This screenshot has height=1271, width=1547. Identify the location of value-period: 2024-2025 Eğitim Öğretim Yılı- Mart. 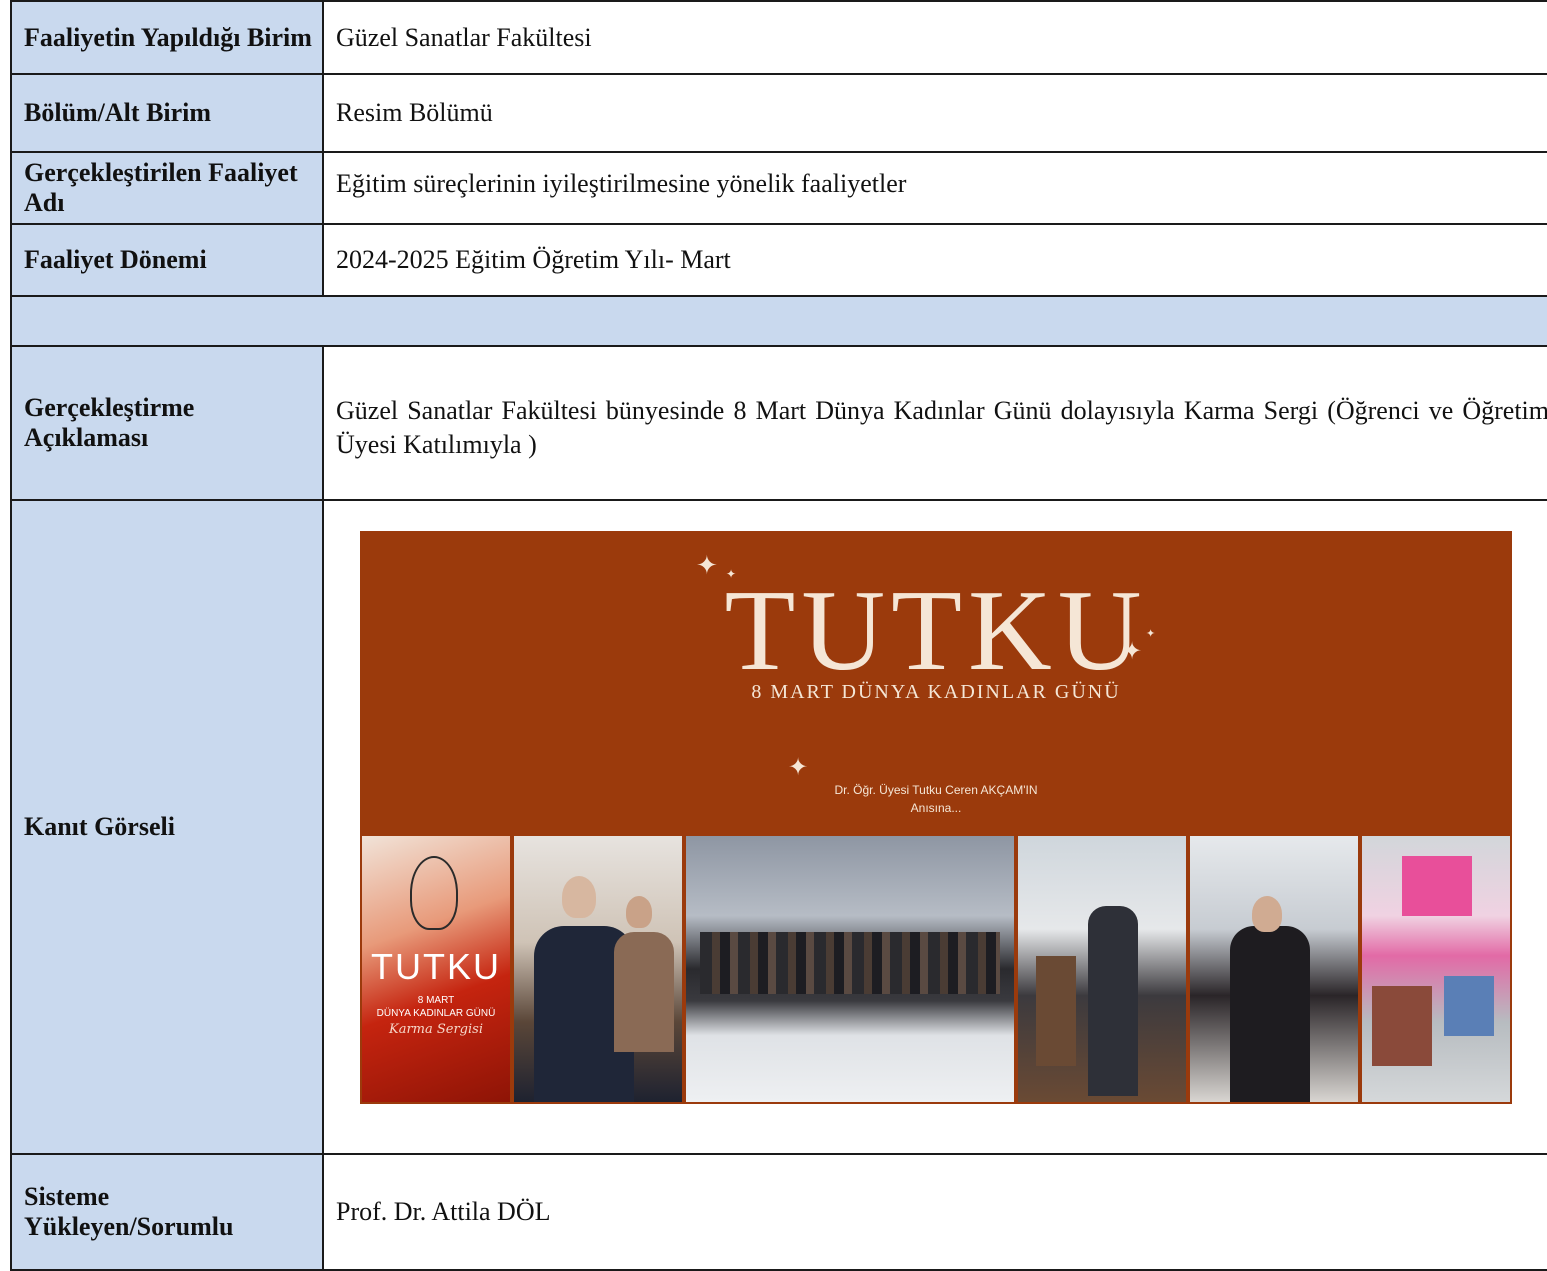
(934, 260).